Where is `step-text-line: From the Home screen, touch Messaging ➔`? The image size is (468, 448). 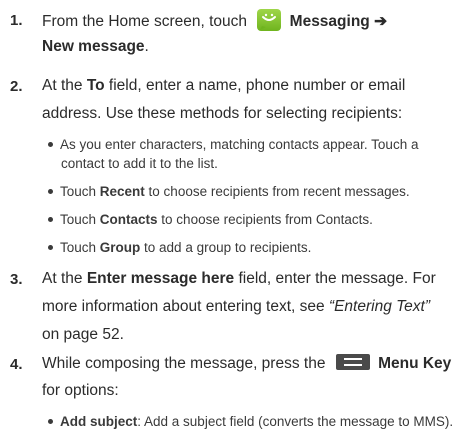 step-text-line: From the Home screen, touch Messaging ➔ is located at coordinates (215, 21).